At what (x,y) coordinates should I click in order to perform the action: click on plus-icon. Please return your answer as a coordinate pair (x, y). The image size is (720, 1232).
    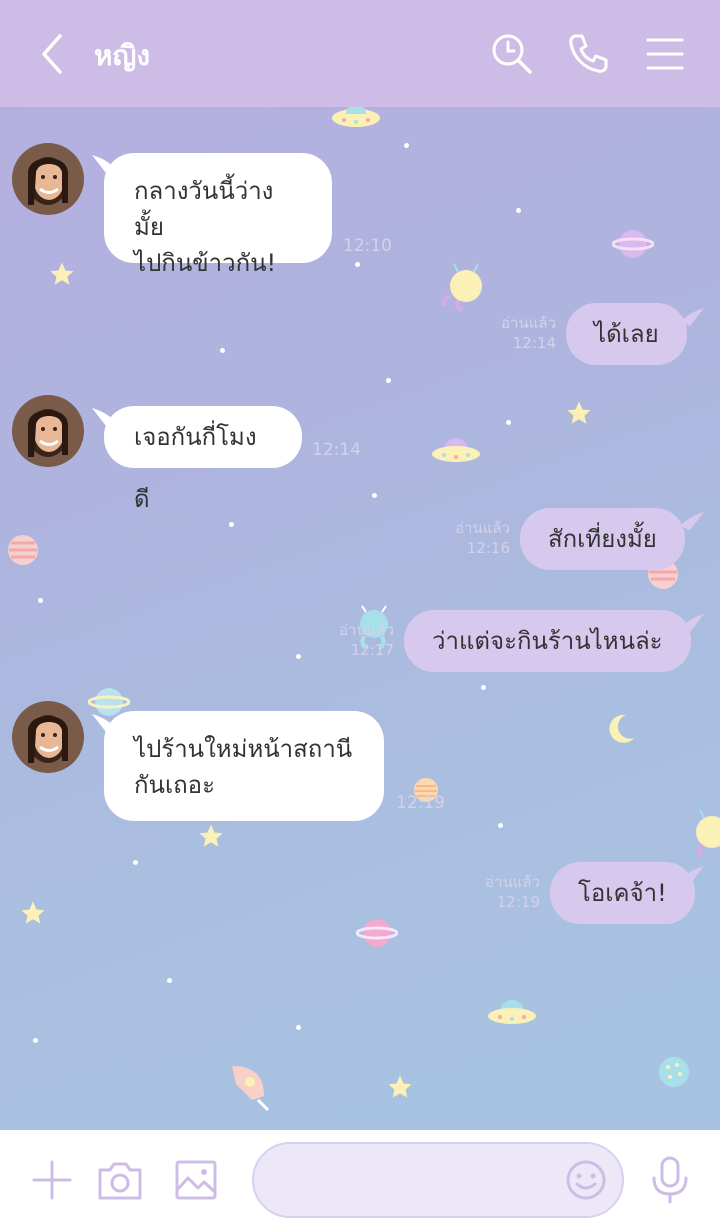
    Looking at the image, I should click on (52, 1180).